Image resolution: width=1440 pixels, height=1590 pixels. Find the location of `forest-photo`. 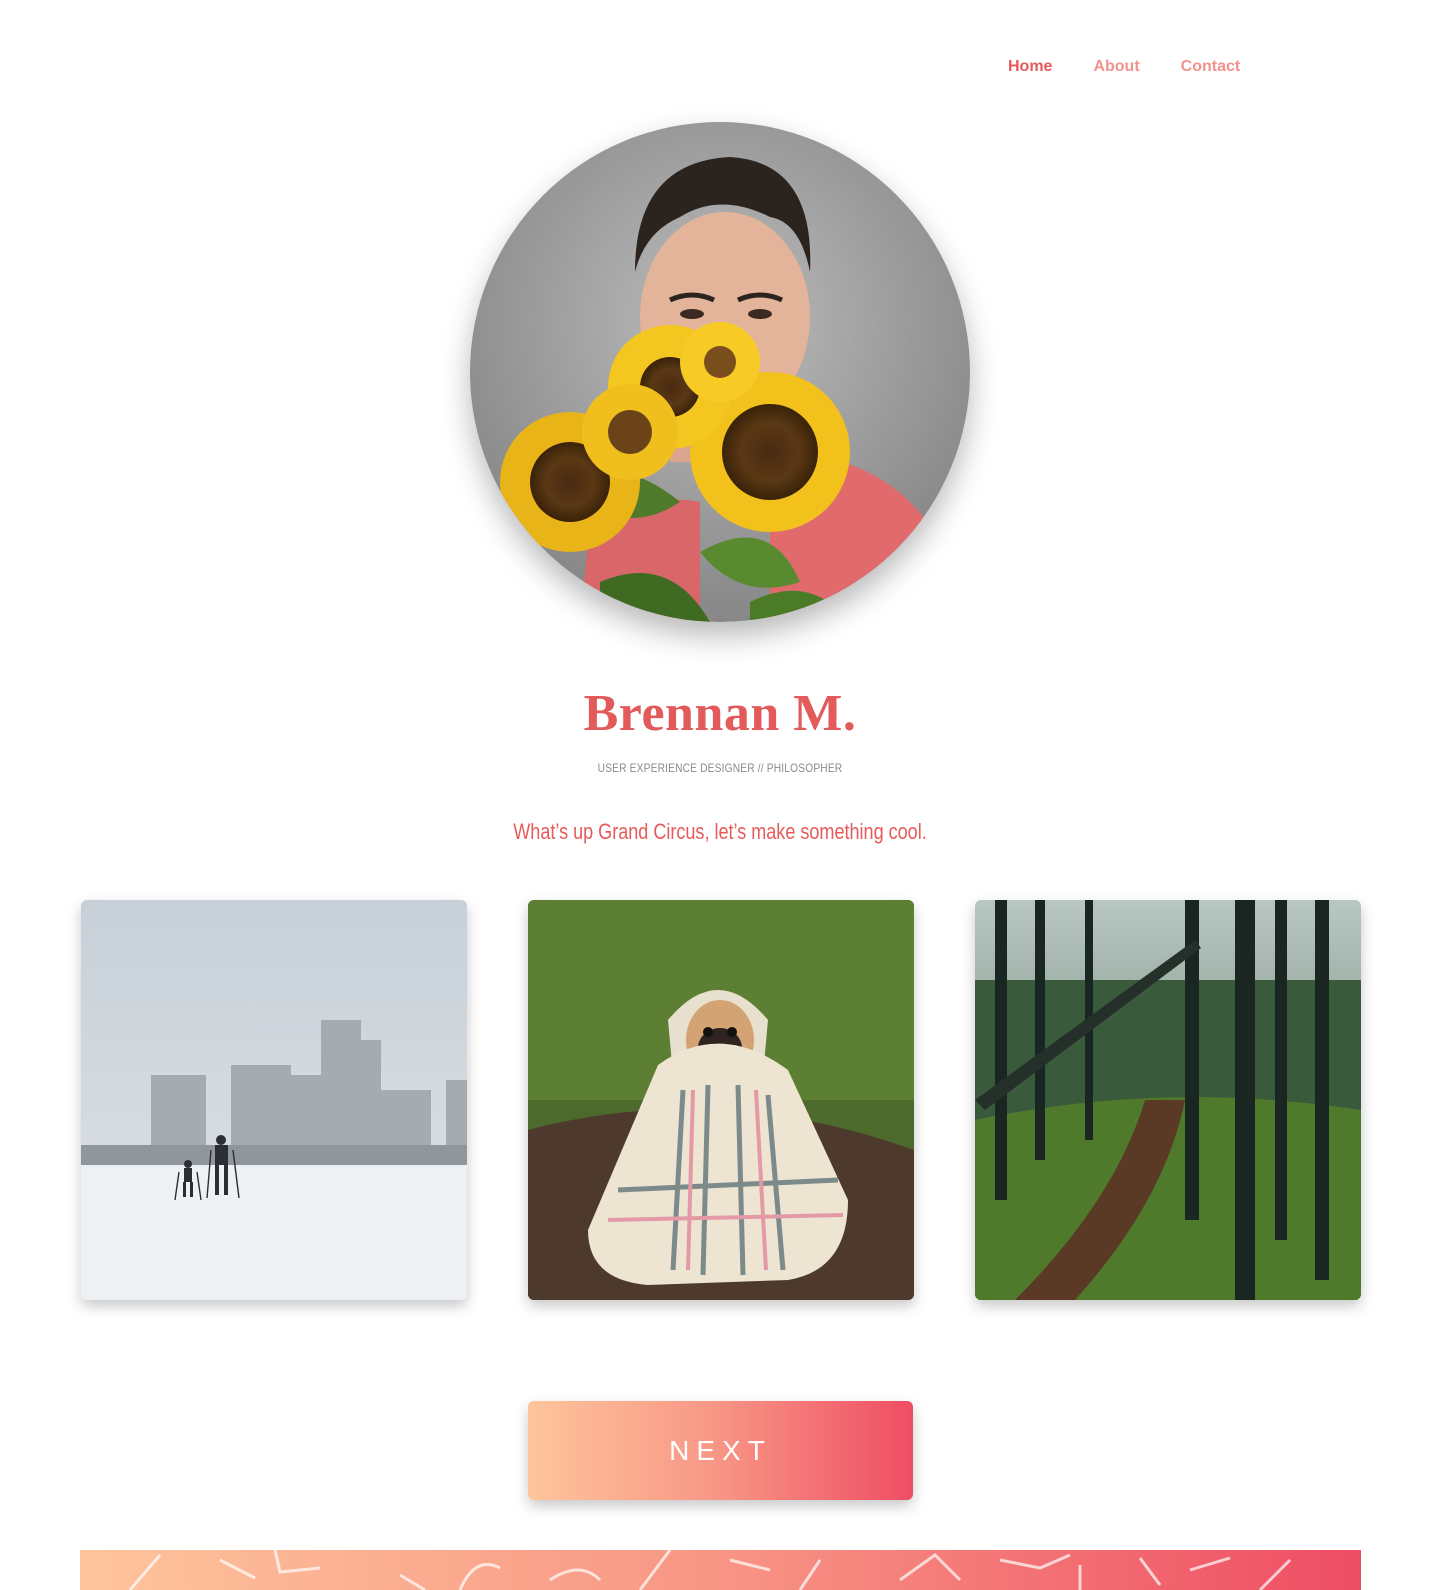

forest-photo is located at coordinates (1168, 1100).